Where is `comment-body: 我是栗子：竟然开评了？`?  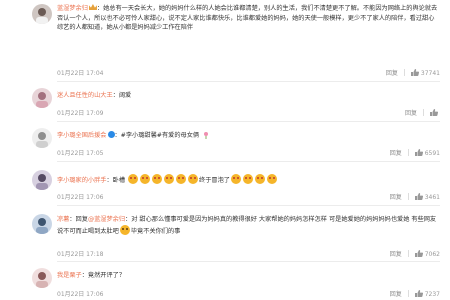 comment-body: 我是栗子：竟然开评了？ is located at coordinates (248, 276).